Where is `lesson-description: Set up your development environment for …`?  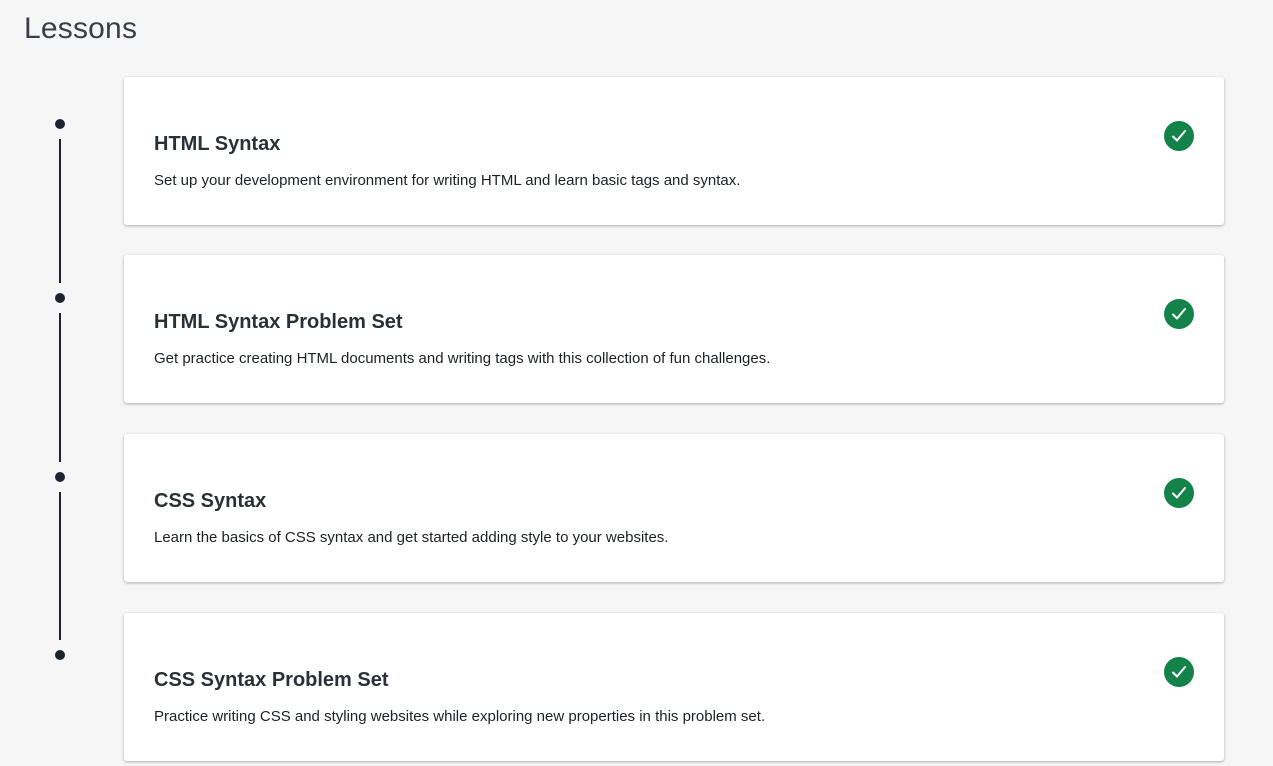 lesson-description: Set up your development environment for … is located at coordinates (447, 180).